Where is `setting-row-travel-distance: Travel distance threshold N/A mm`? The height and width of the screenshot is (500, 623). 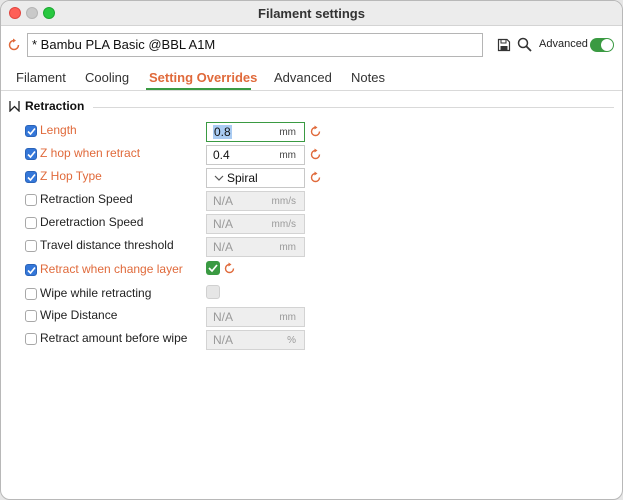
setting-row-travel-distance: Travel distance threshold N/A mm is located at coordinates (311, 248).